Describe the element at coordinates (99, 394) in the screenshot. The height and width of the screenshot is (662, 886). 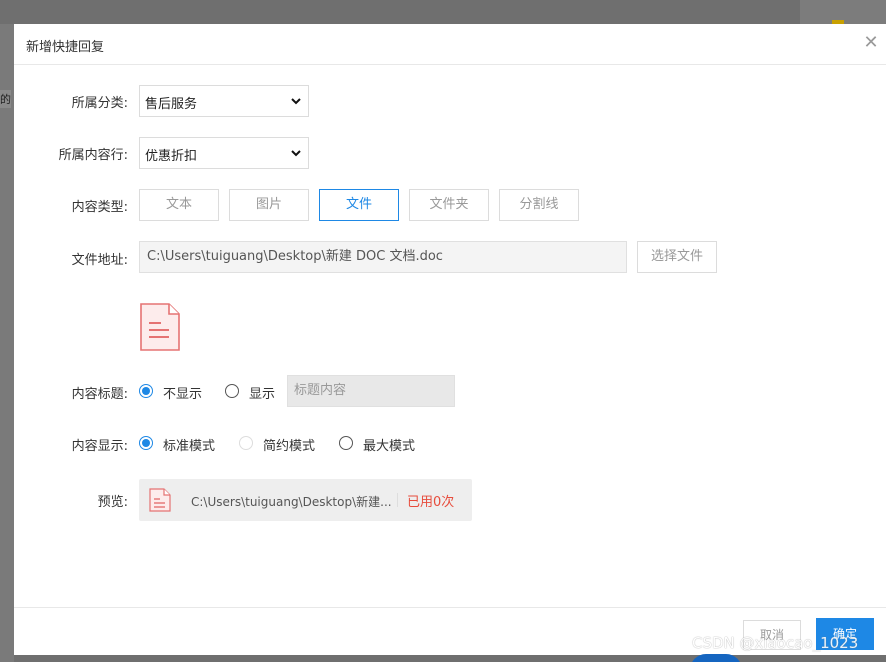
I see `content-title-label: 内容标题:` at that location.